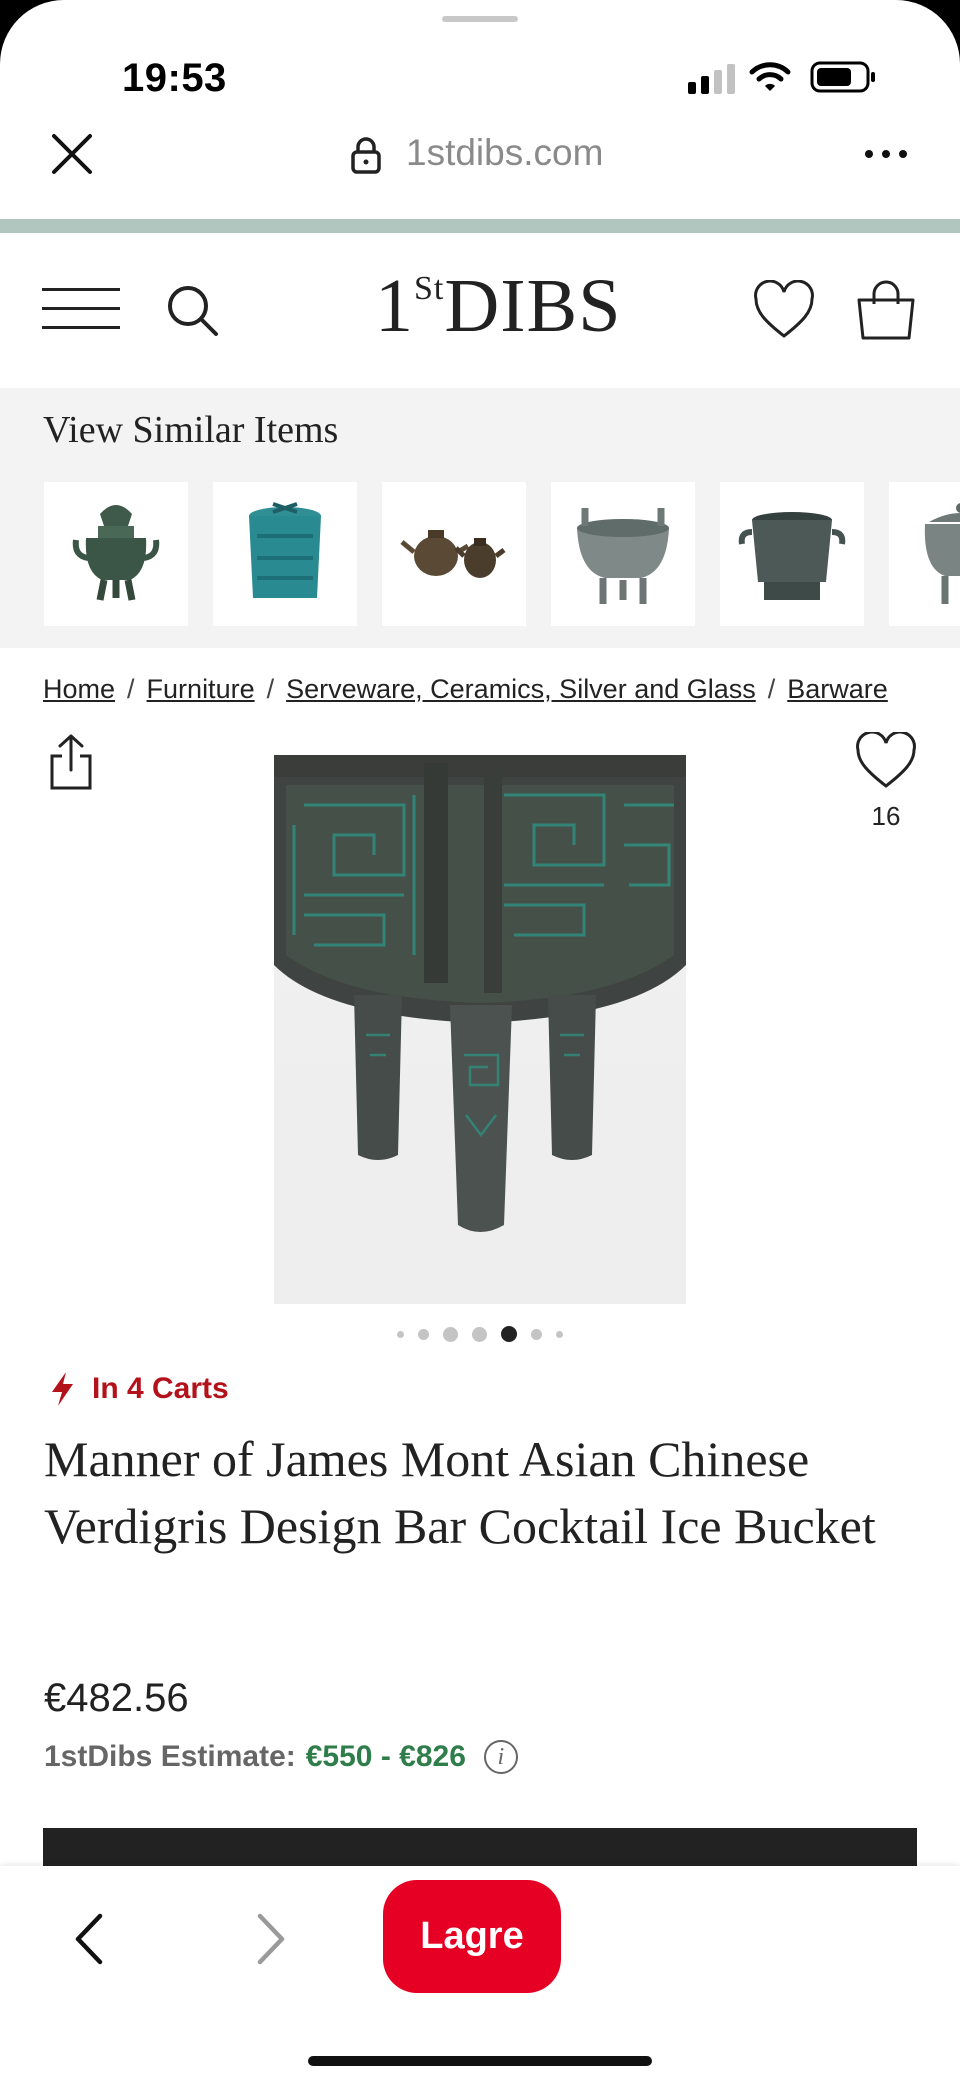 This screenshot has width=960, height=2087. I want to click on similar-items-carousel, so click(502, 554).